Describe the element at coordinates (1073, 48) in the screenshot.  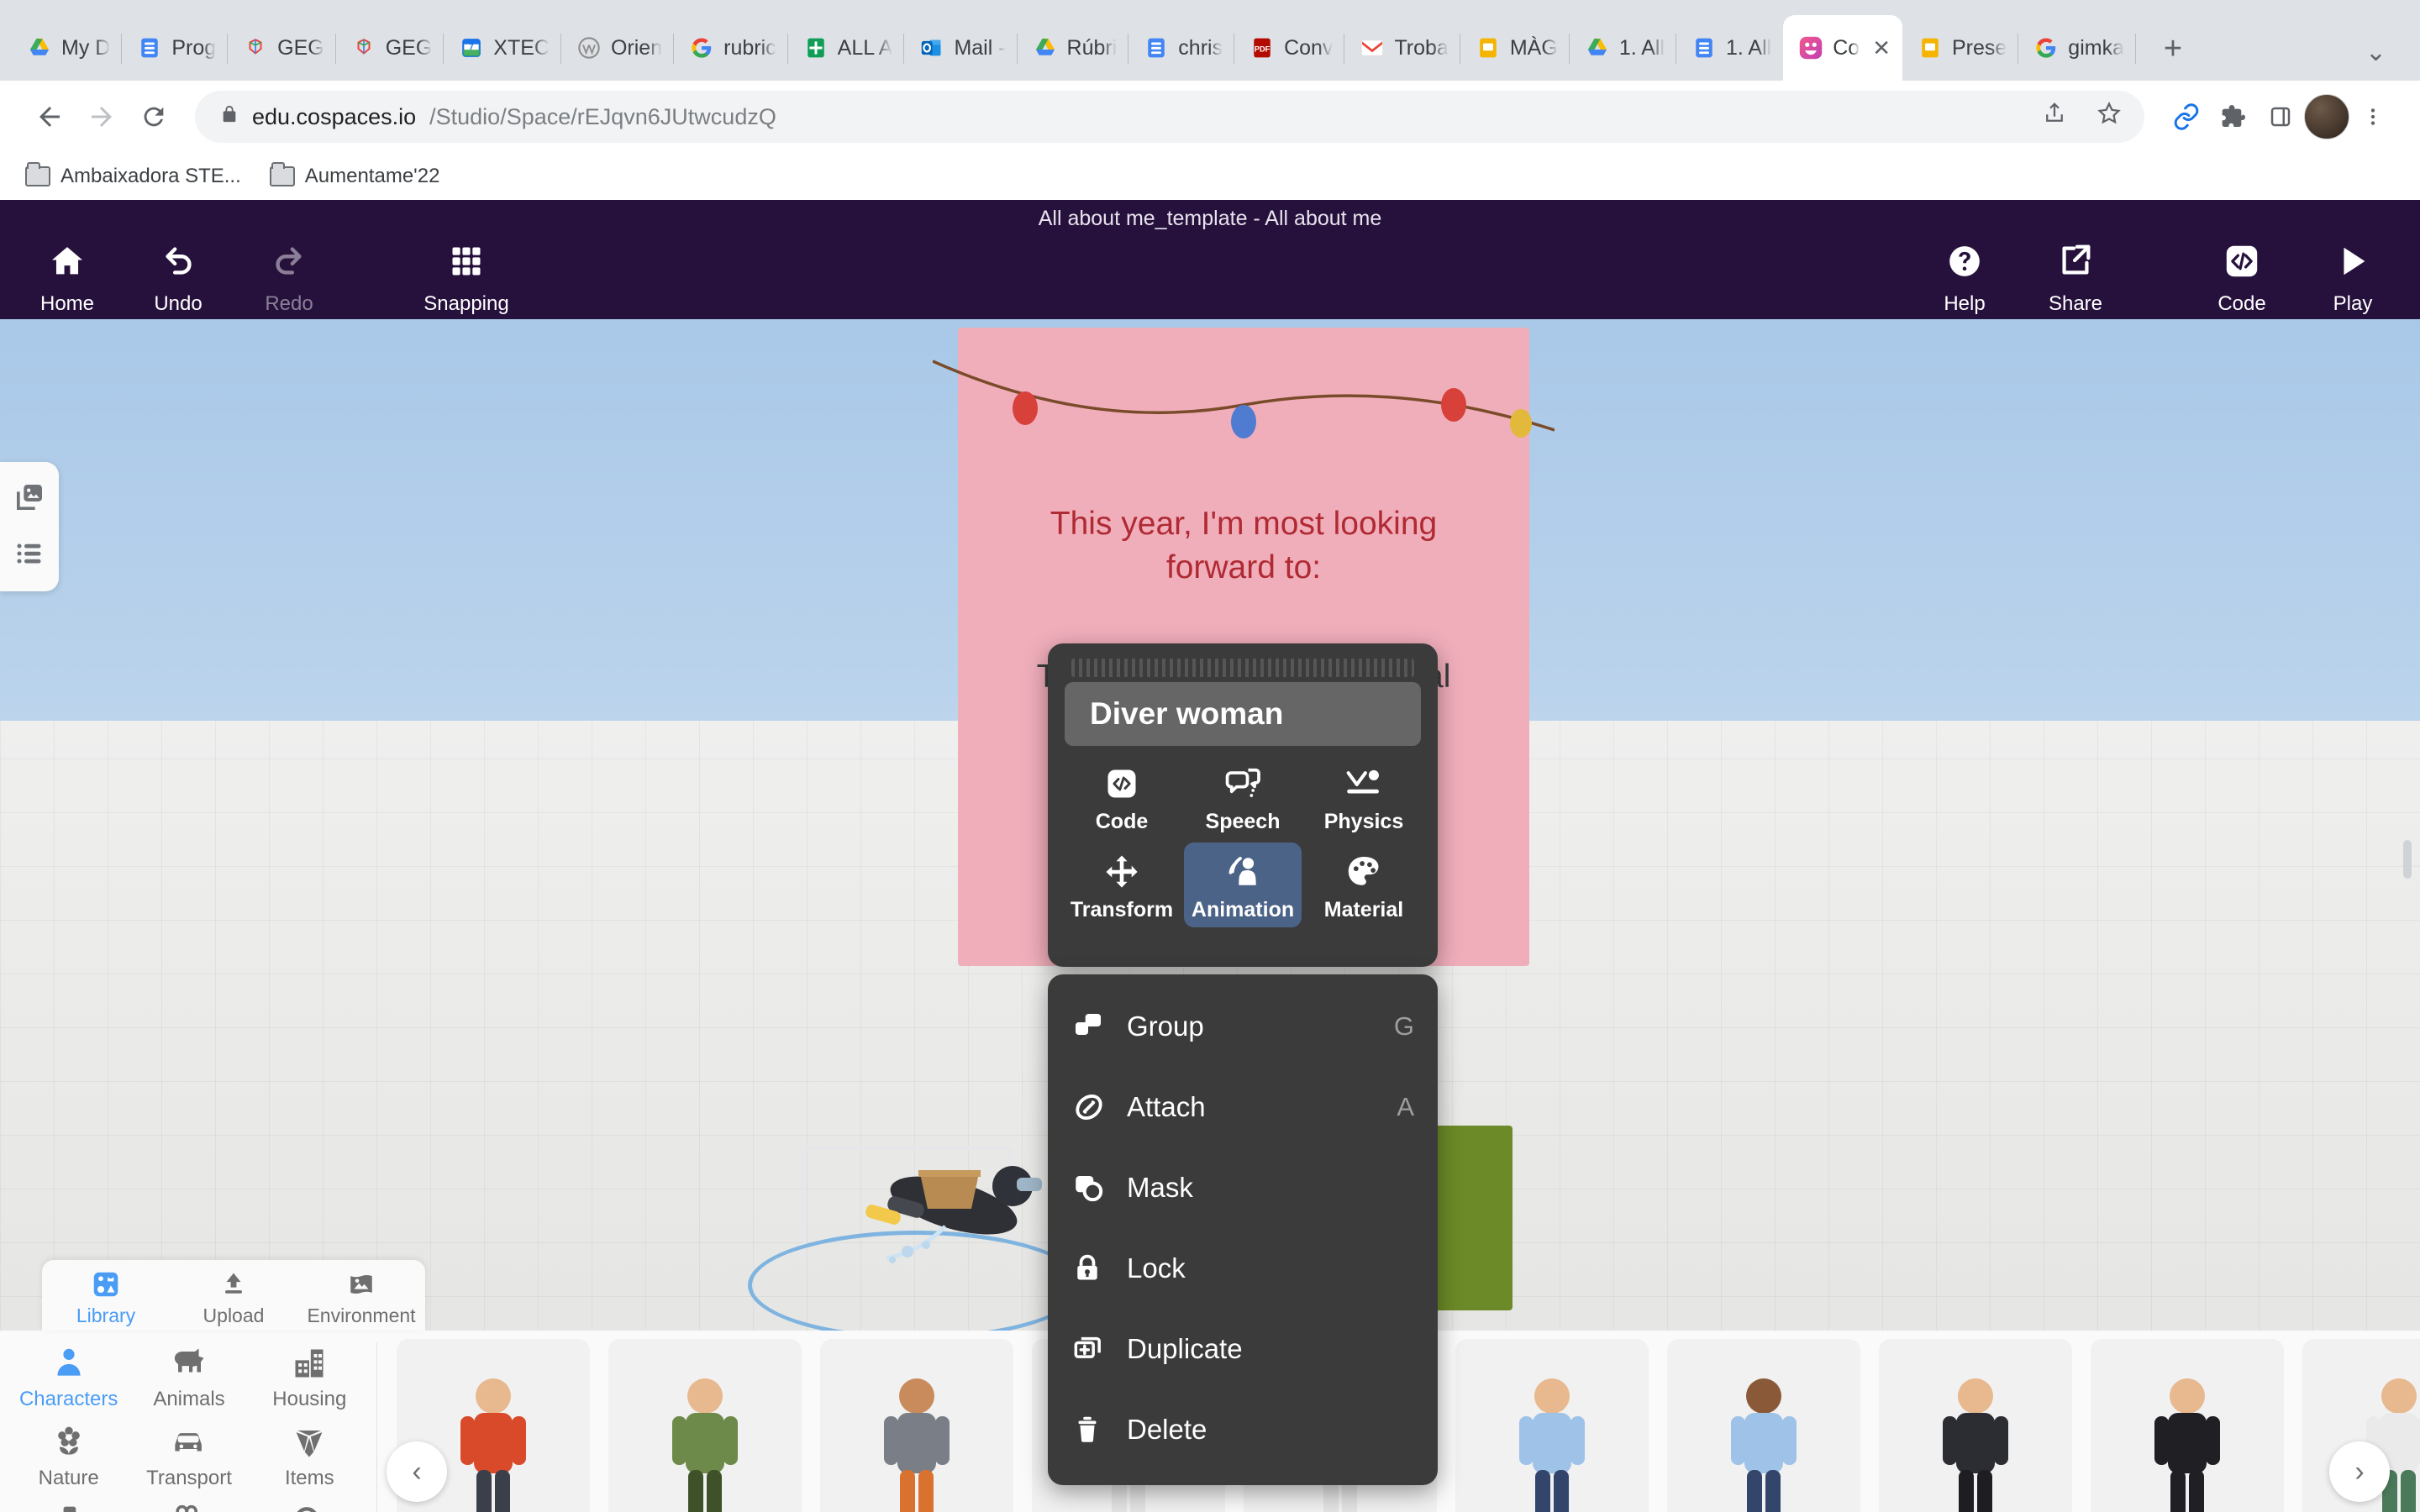
I see `browser-tab: Rúbri` at that location.